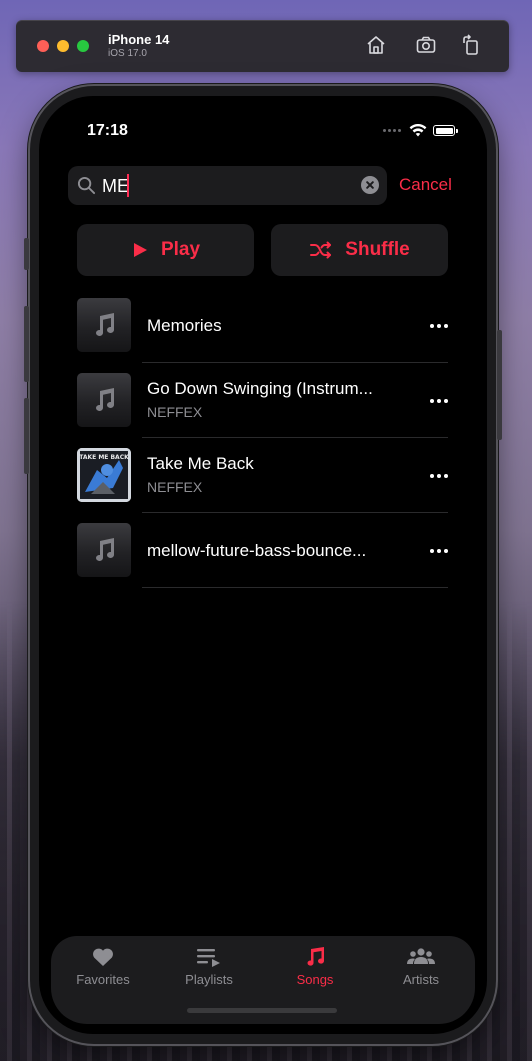 This screenshot has height=1061, width=532. I want to click on search-input: ME, so click(115, 186).